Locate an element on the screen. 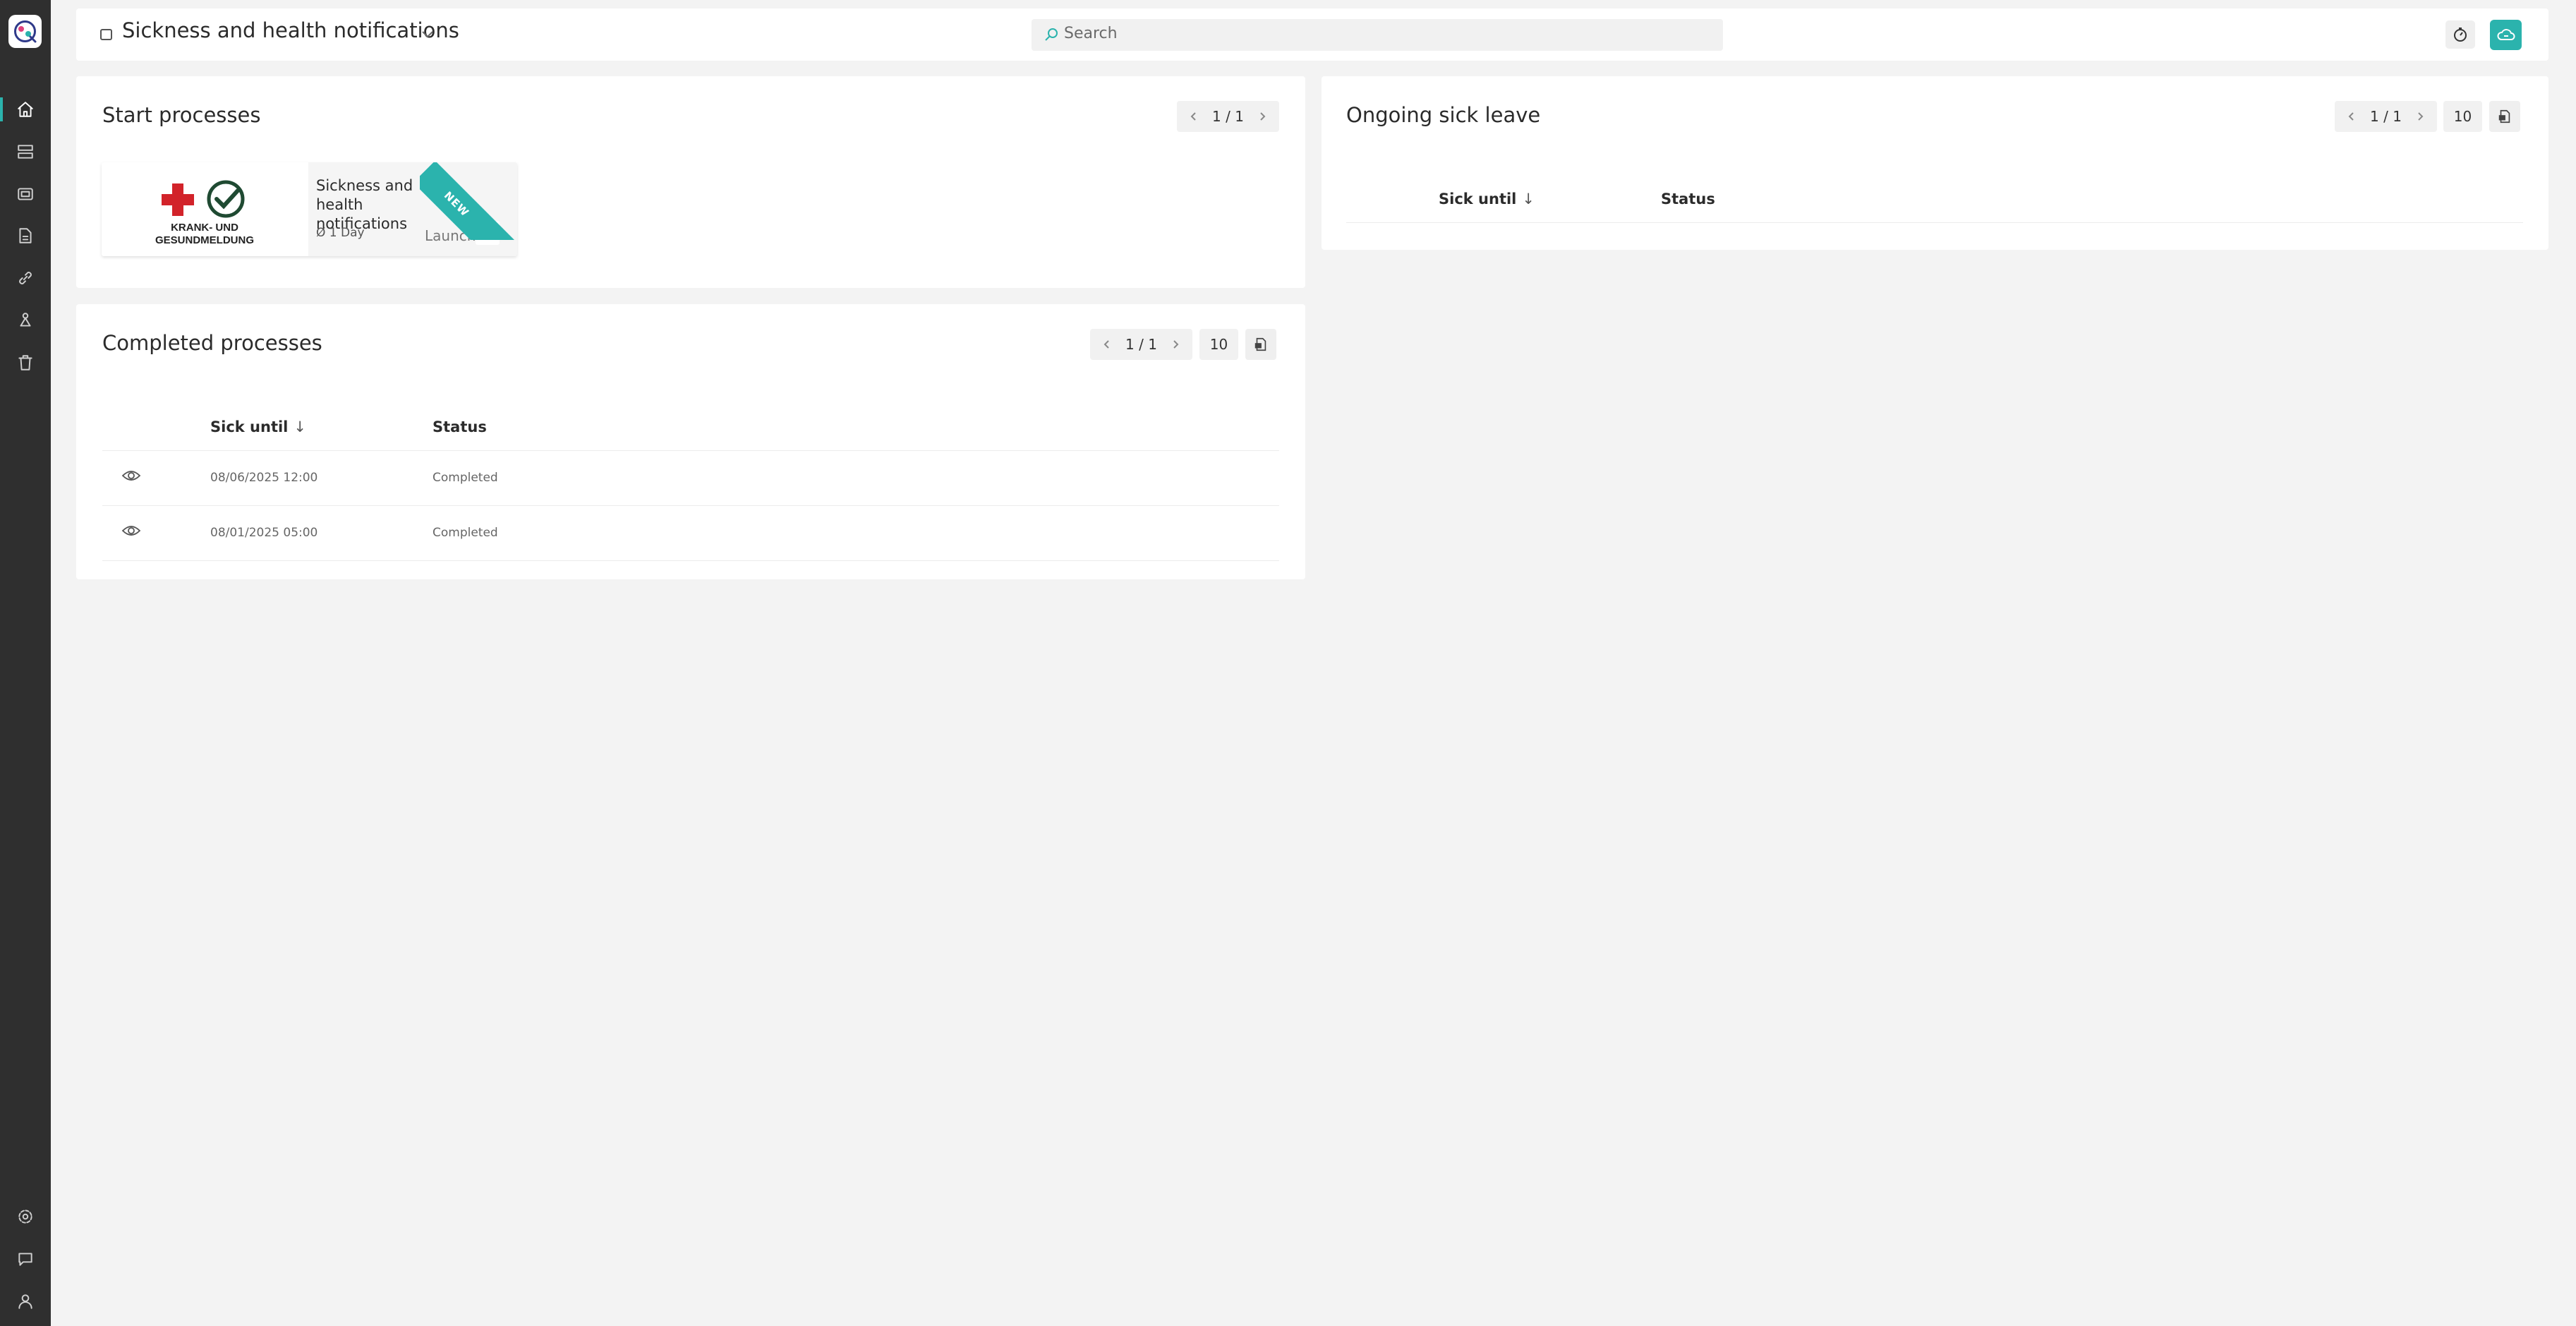 The image size is (2576, 1326). inbox-icon is located at coordinates (26, 194).